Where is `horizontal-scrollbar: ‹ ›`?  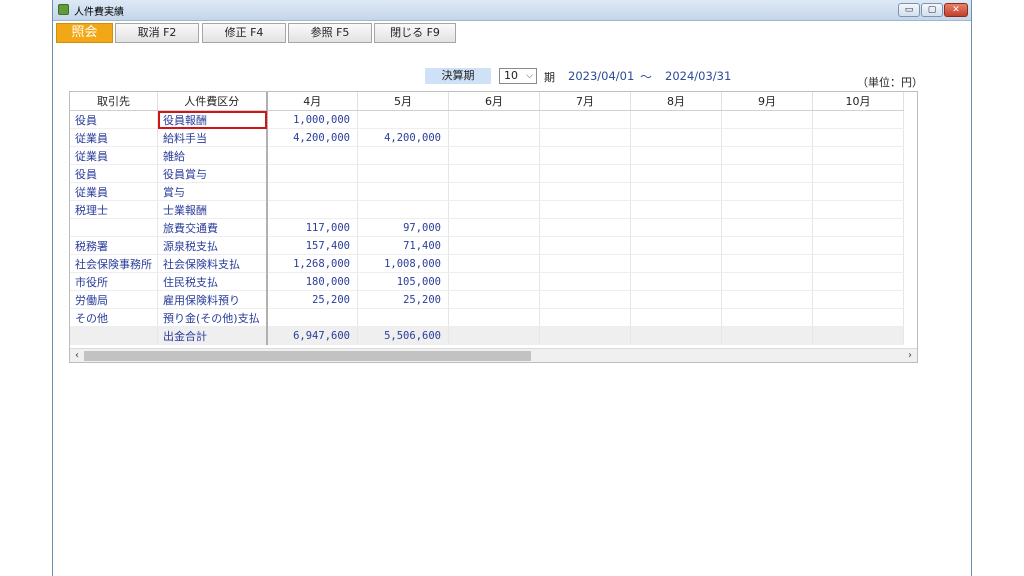
horizontal-scrollbar: ‹ › is located at coordinates (493, 355).